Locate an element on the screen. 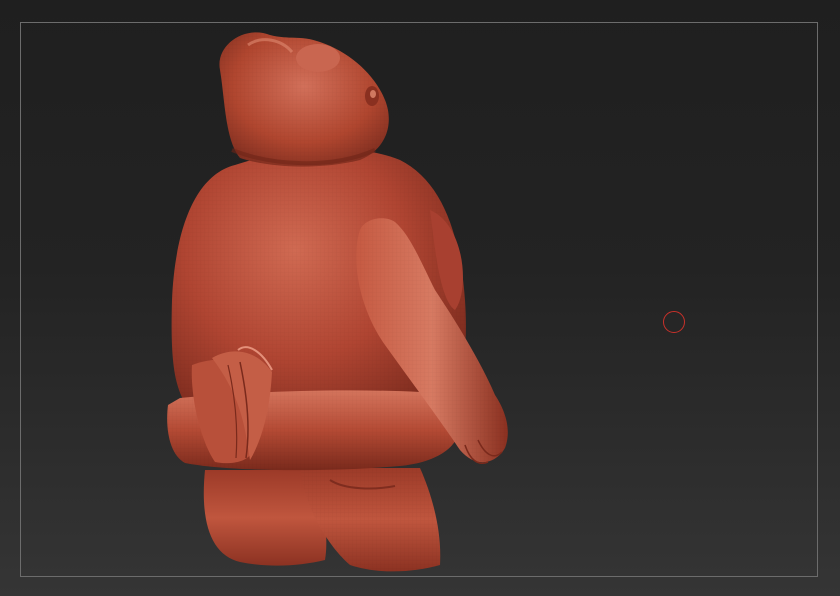  head is located at coordinates (304, 99).